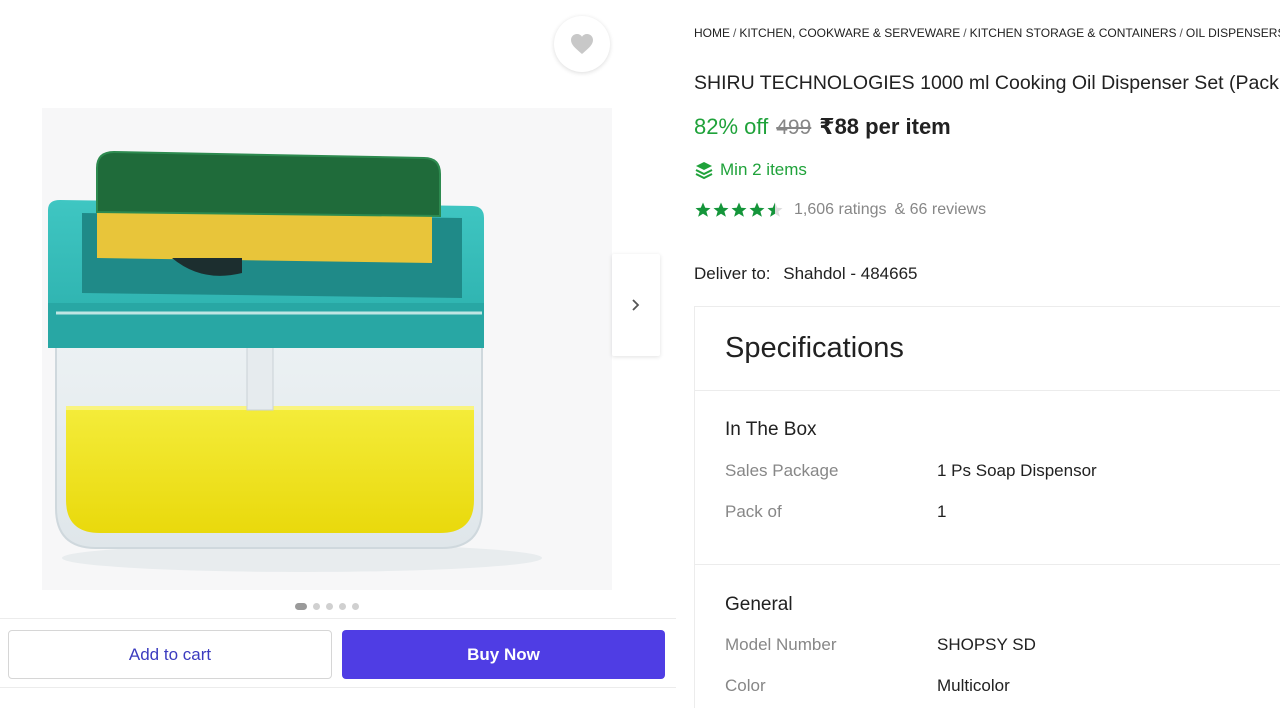  What do you see at coordinates (763, 169) in the screenshot?
I see `min-items-text: Min 2 items` at bounding box center [763, 169].